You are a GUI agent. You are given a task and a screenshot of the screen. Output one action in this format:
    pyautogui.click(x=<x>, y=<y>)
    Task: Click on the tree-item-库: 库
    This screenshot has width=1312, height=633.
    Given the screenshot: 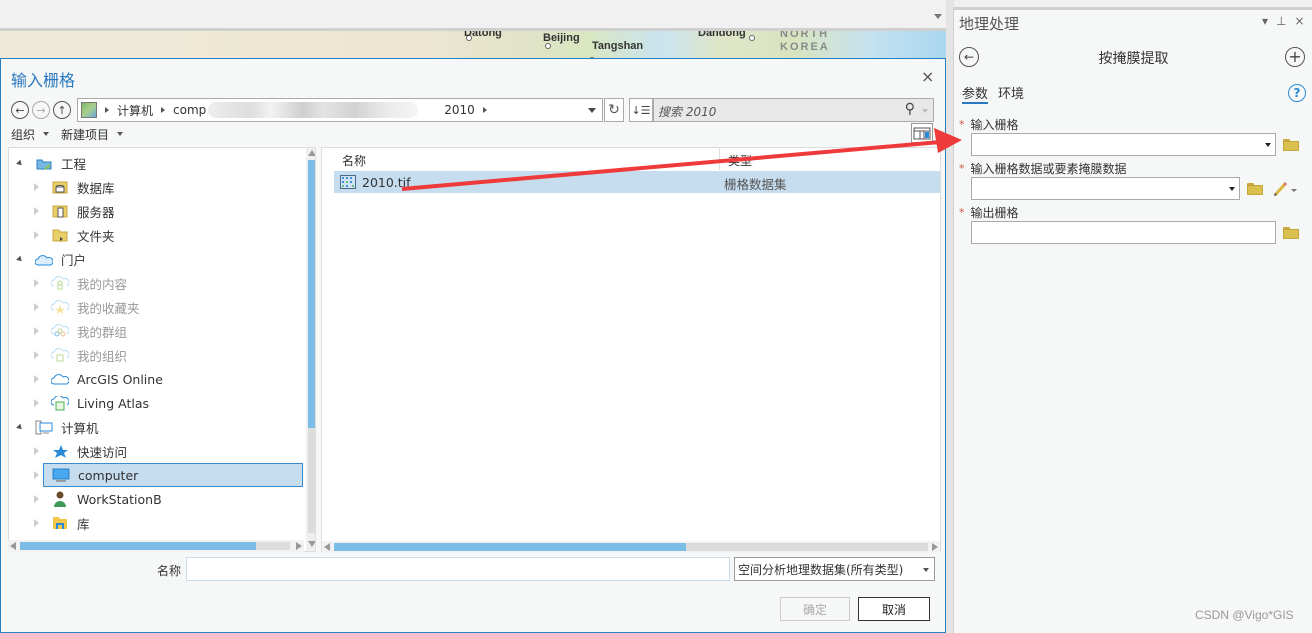 What is the action you would take?
    pyautogui.click(x=59, y=523)
    